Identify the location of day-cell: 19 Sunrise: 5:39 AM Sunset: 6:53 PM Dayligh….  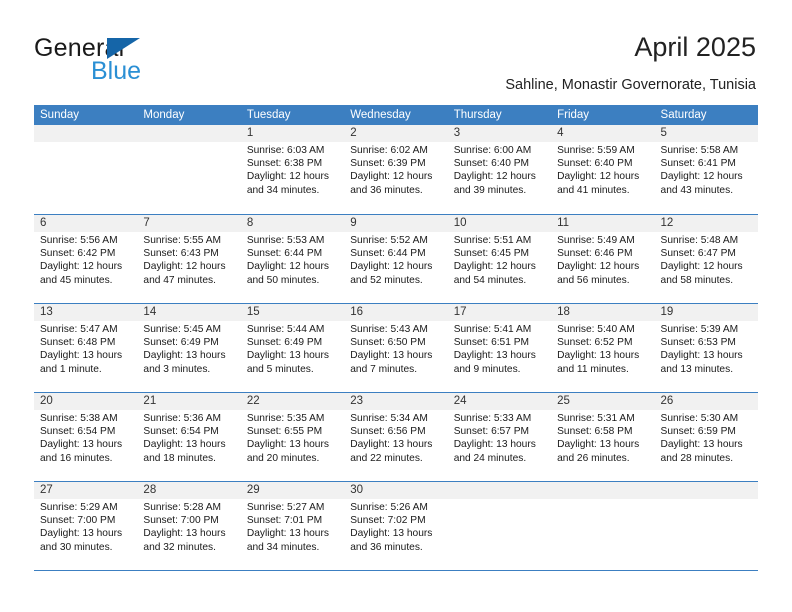
(706, 348).